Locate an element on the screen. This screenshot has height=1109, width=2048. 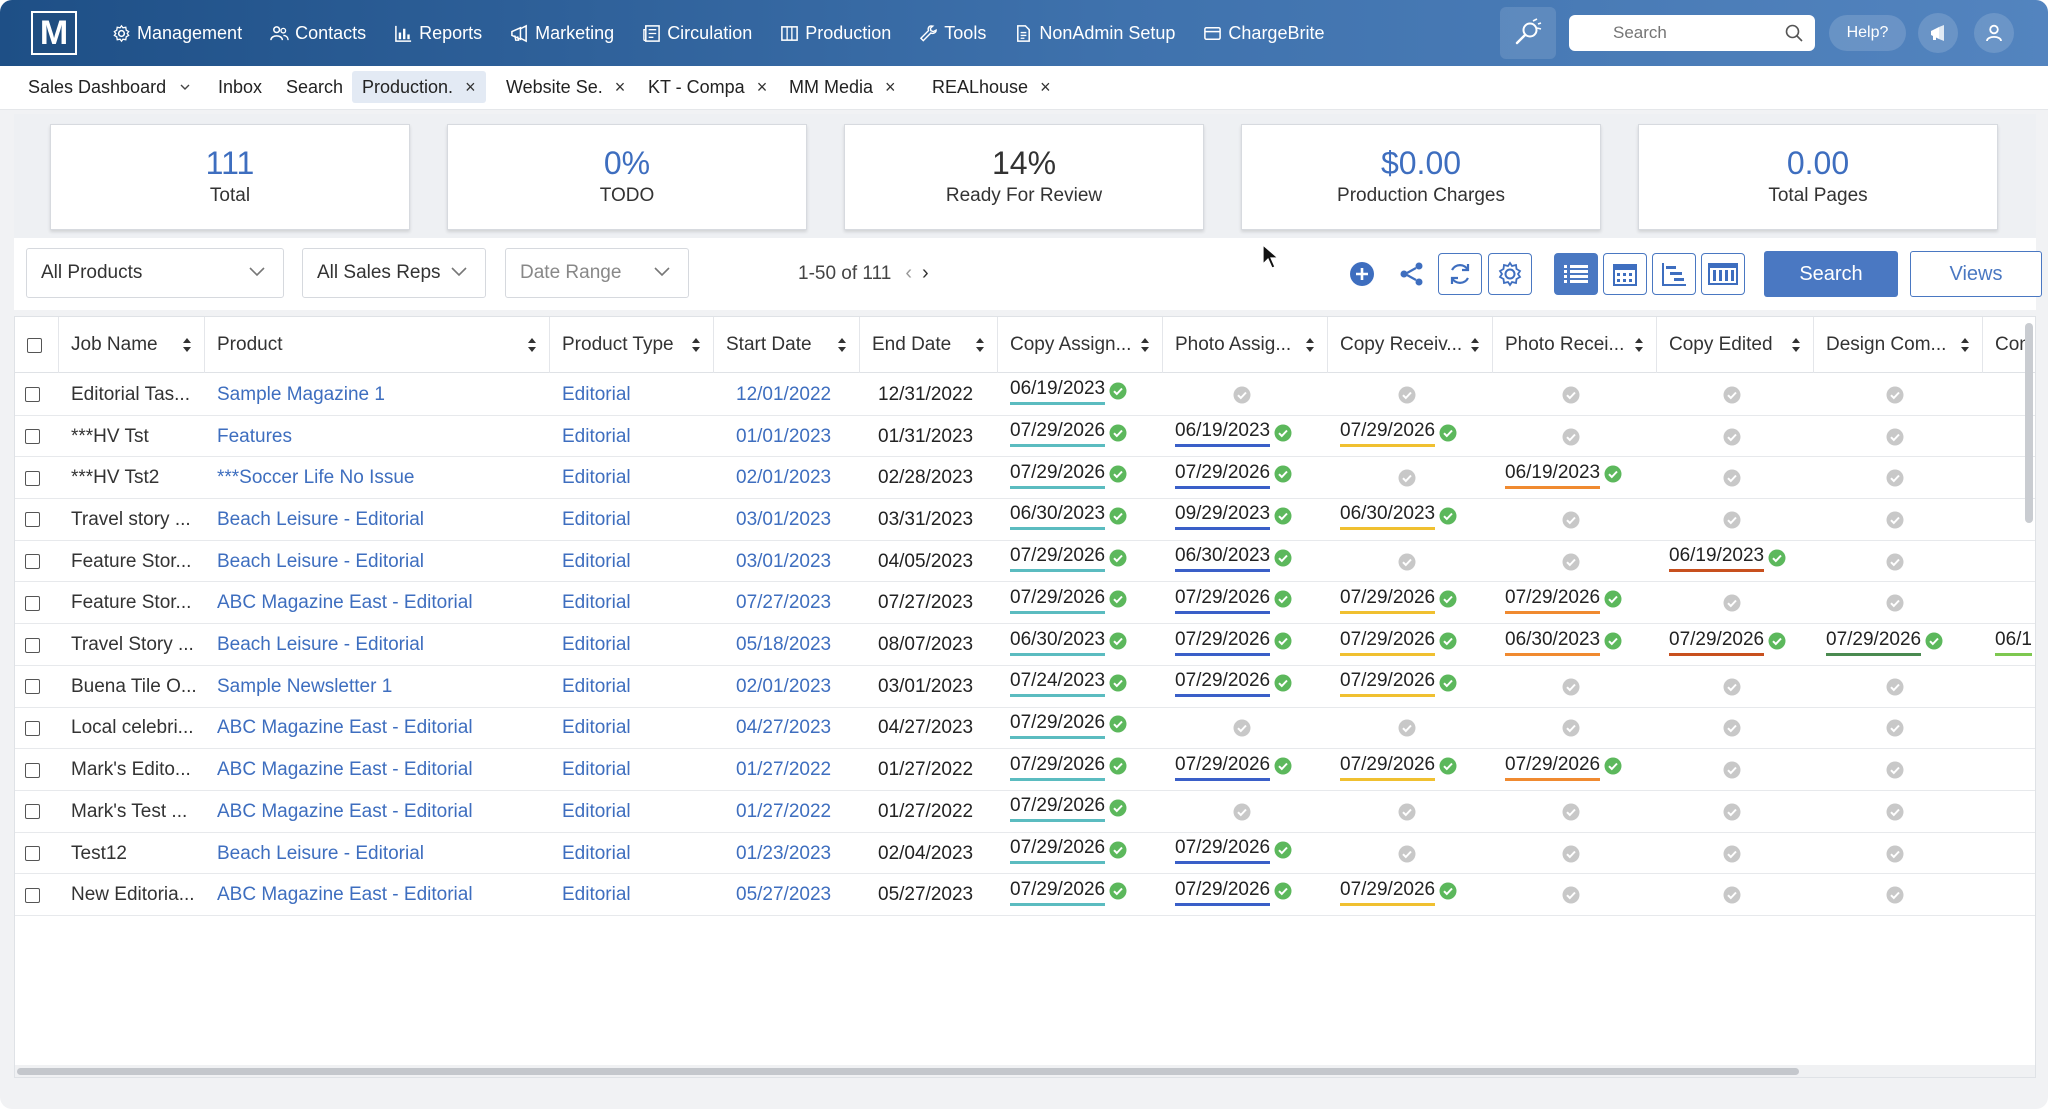
nav-tools: Tools is located at coordinates (952, 33).